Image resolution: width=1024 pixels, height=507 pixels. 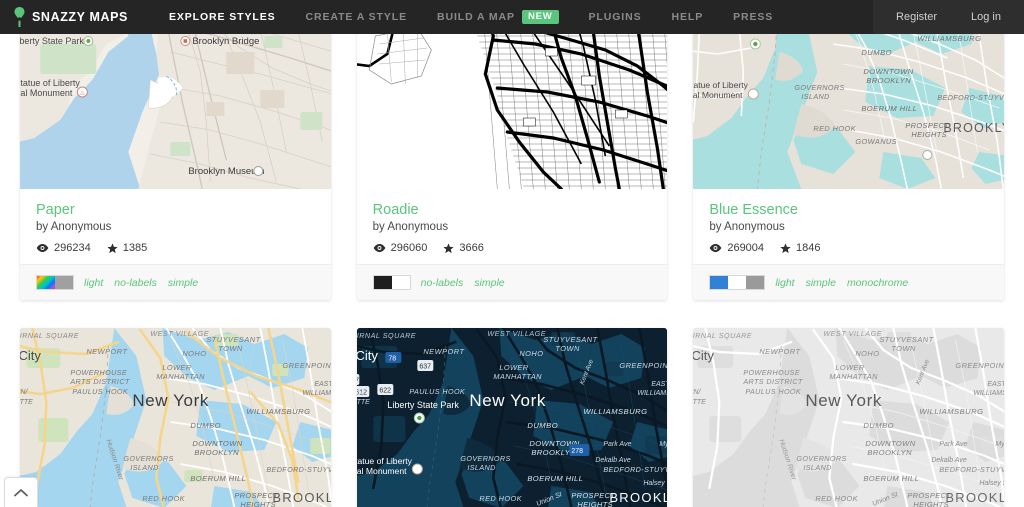 I want to click on views-count: 296060, so click(x=409, y=248).